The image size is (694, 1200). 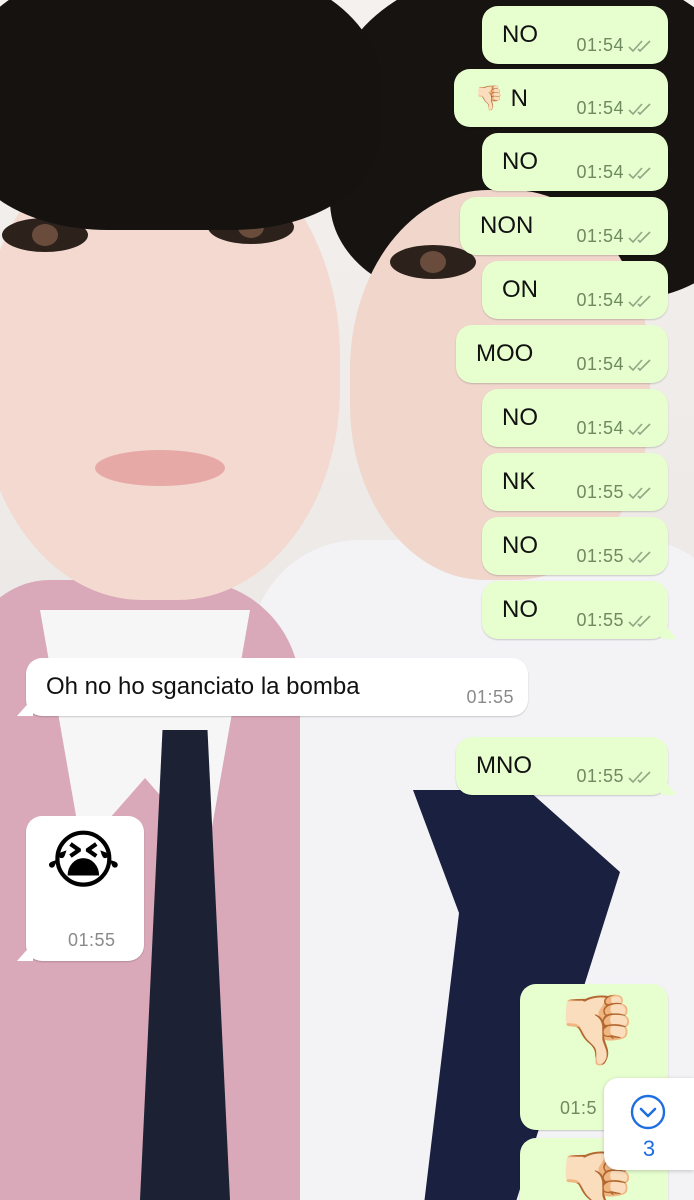 What do you see at coordinates (561, 98) in the screenshot?
I see `message-bubble-outgoing: 👎🏻 N 01:54` at bounding box center [561, 98].